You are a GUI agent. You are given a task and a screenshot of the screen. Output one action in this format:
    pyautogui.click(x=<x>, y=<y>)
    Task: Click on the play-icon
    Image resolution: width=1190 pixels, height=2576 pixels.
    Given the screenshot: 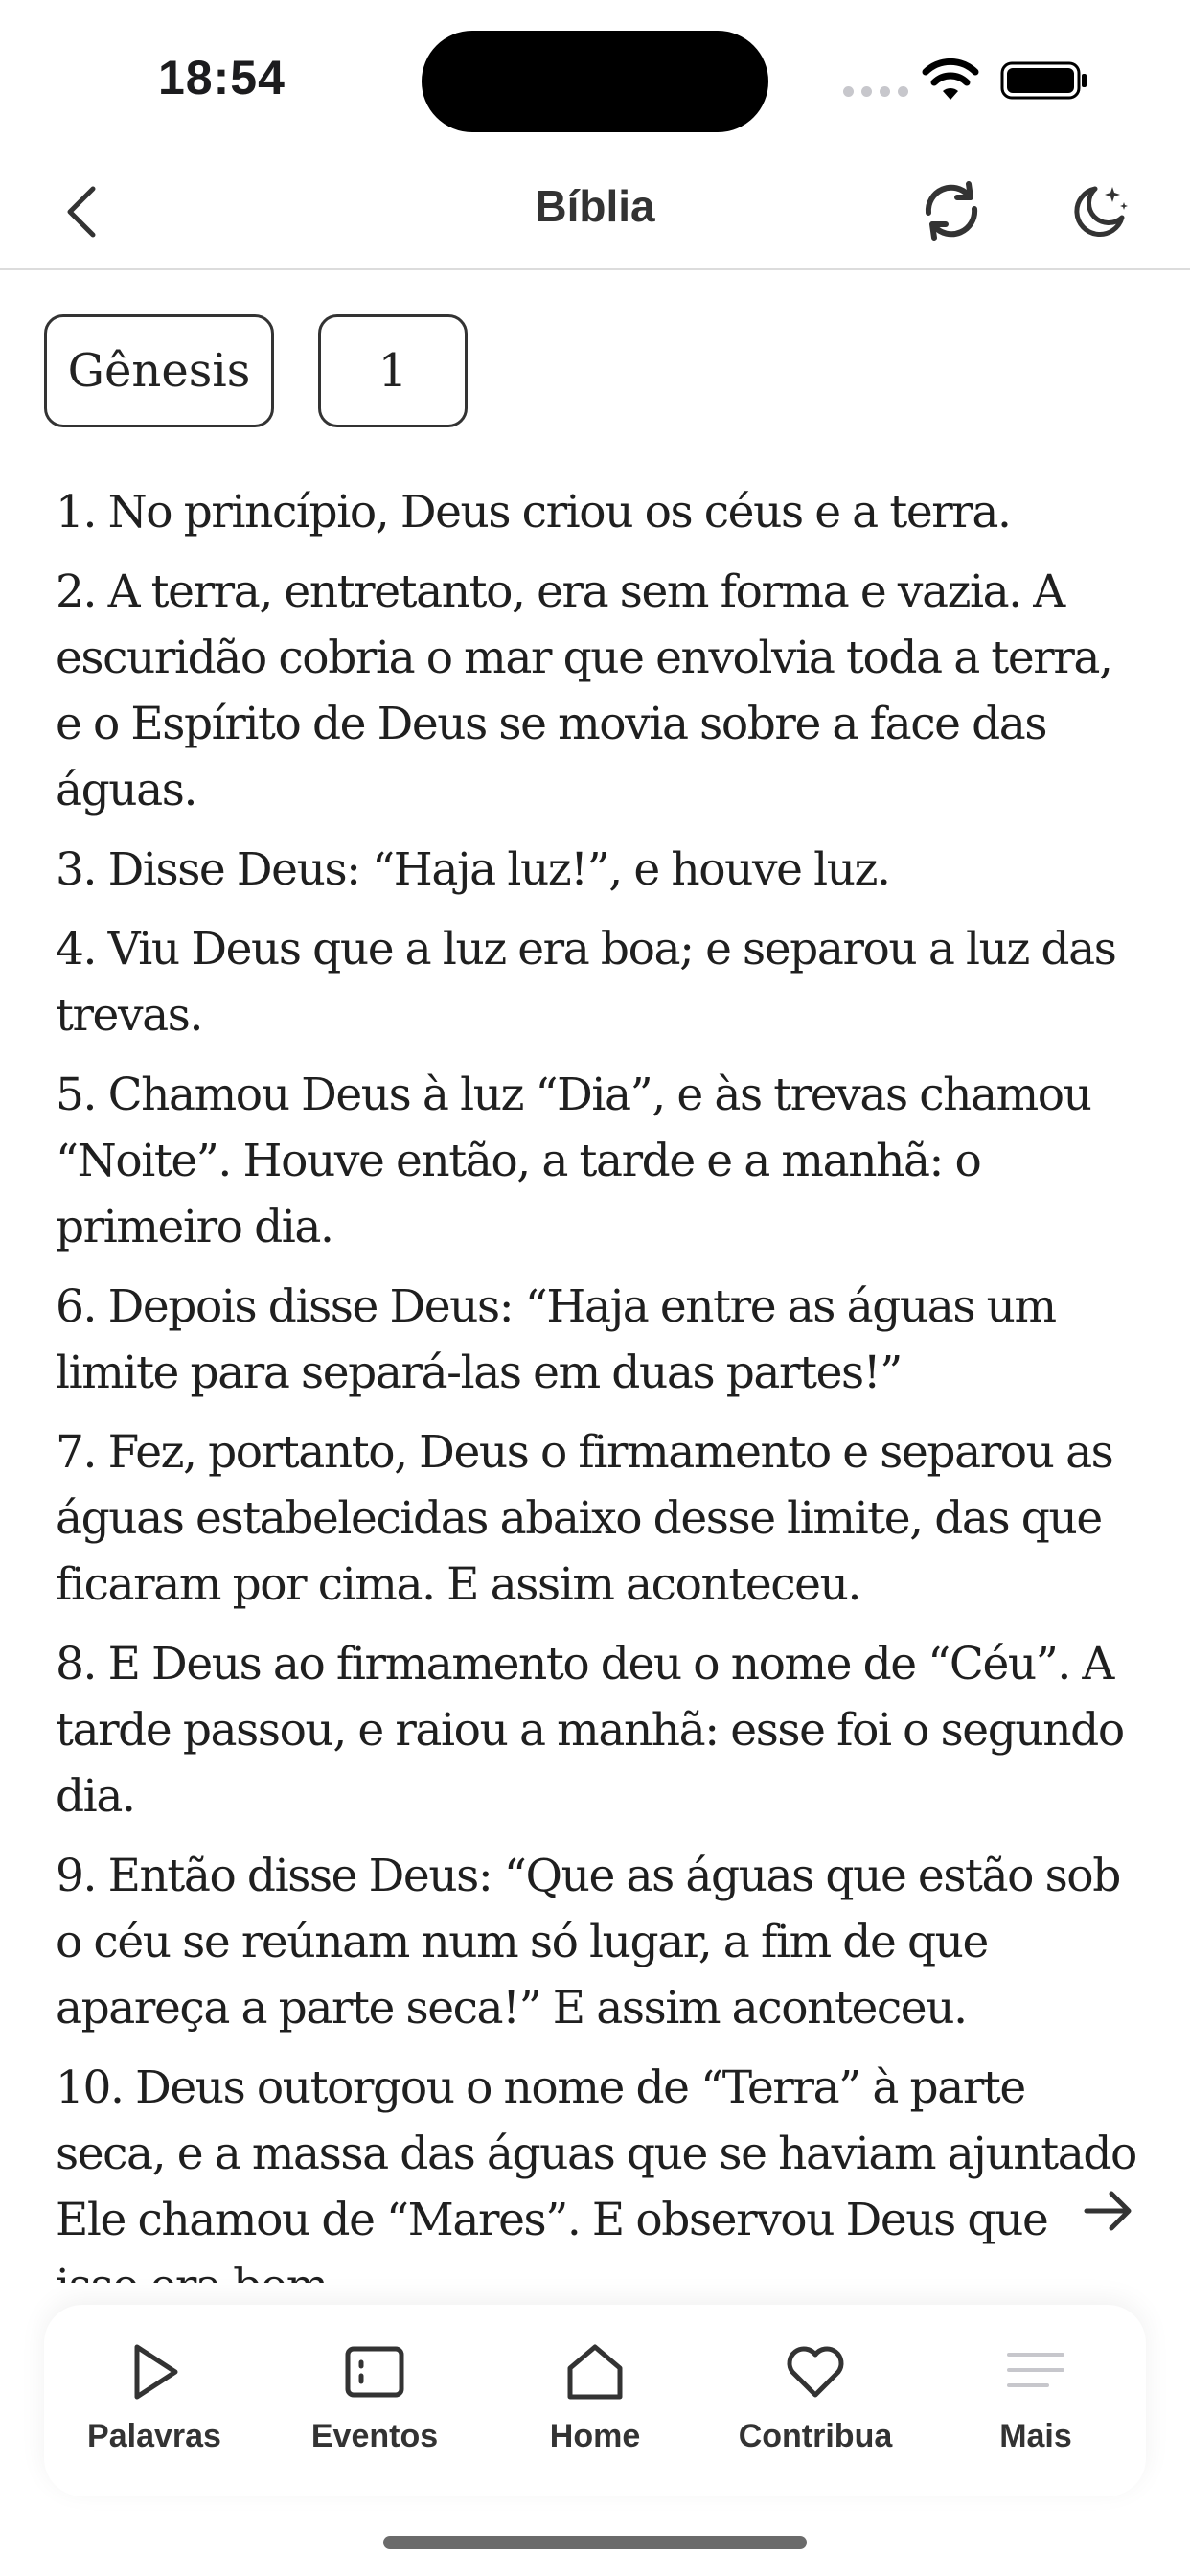 What is the action you would take?
    pyautogui.click(x=156, y=2372)
    